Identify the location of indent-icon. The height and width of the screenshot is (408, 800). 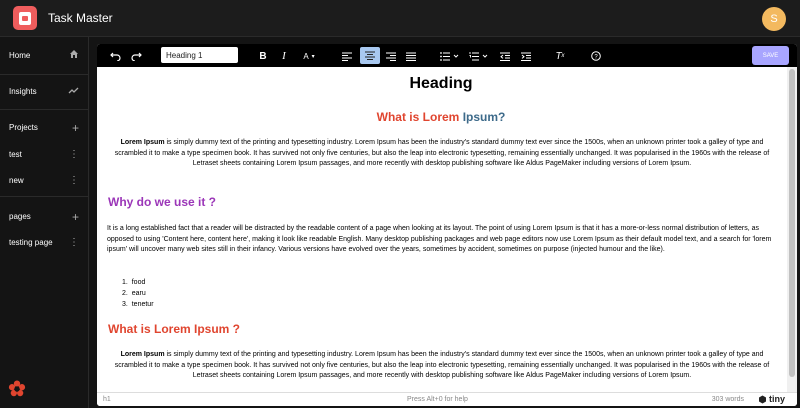
(526, 56).